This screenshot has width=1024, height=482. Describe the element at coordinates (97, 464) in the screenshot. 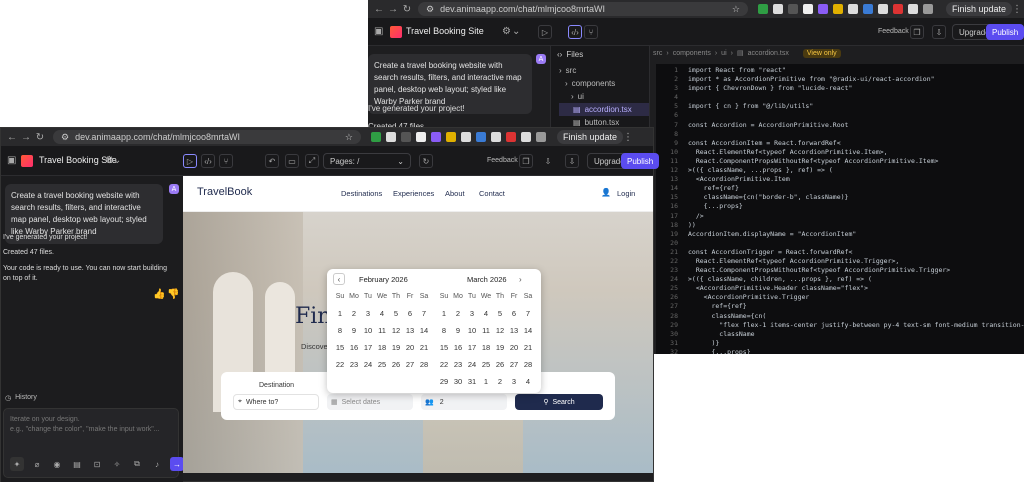

I see `crop-icon: ⊡` at that location.